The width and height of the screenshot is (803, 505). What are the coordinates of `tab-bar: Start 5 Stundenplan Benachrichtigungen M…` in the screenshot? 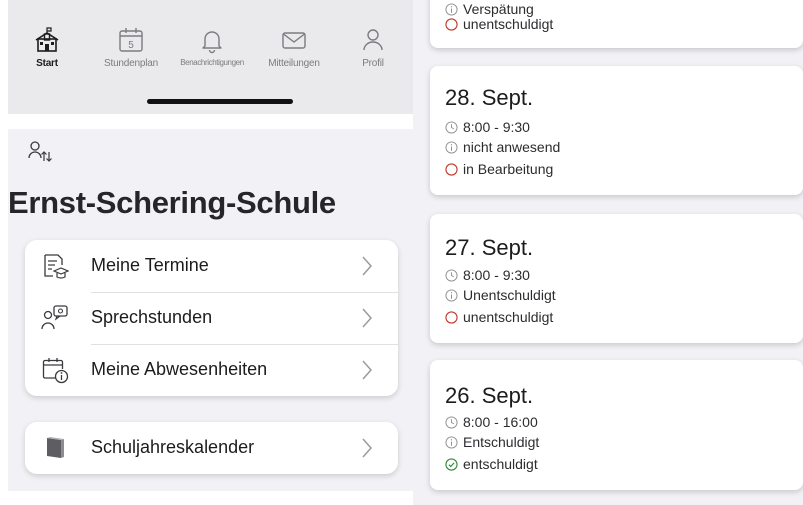 It's located at (210, 57).